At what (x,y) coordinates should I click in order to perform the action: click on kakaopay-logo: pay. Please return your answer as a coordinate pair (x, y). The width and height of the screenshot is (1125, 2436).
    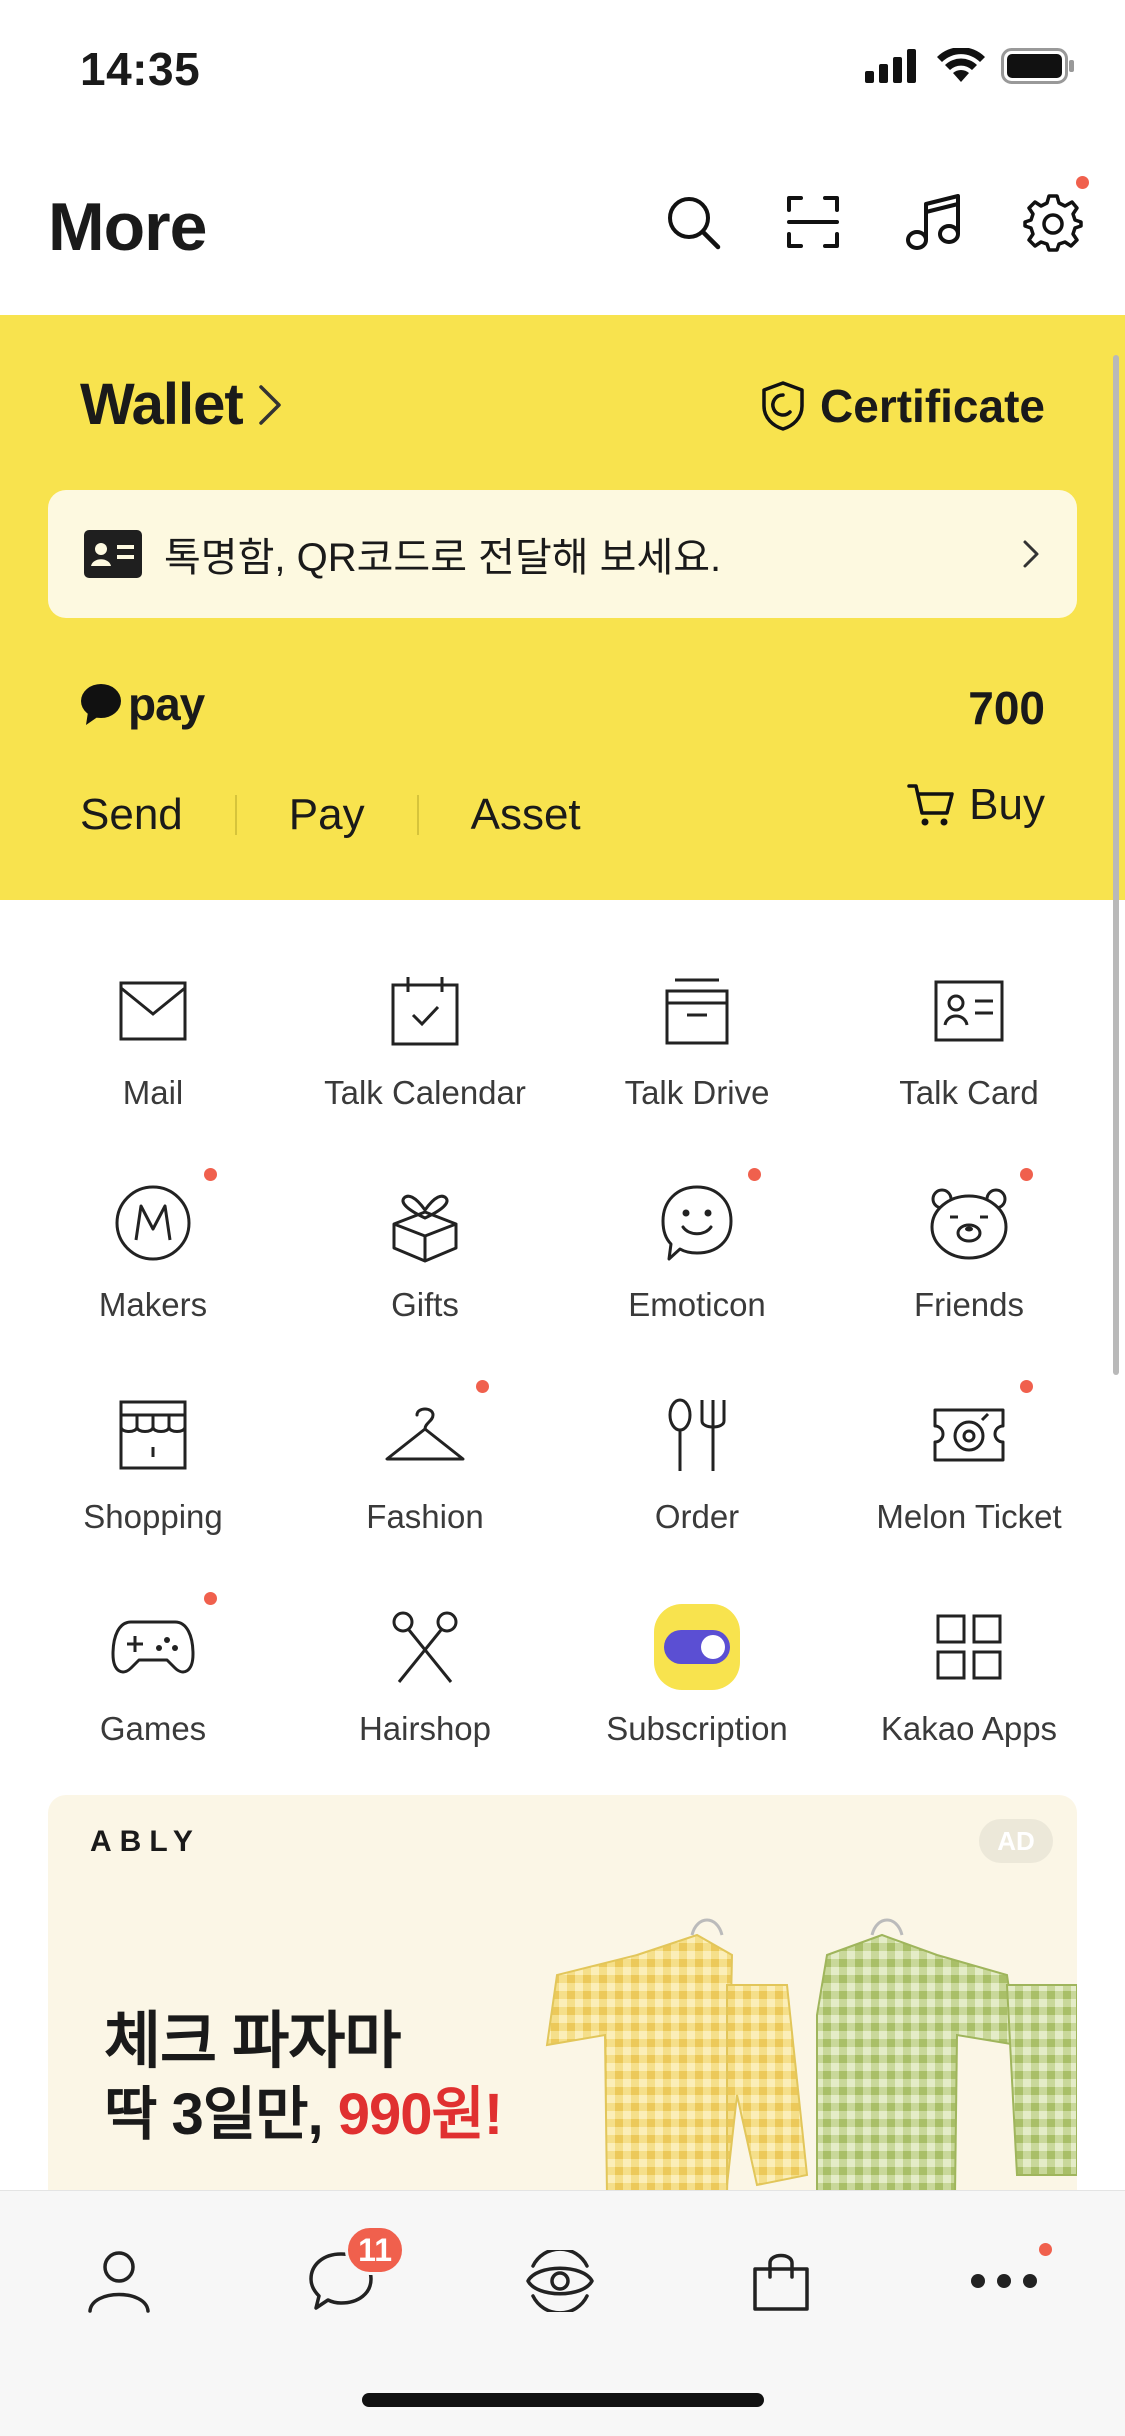
    Looking at the image, I should click on (142, 704).